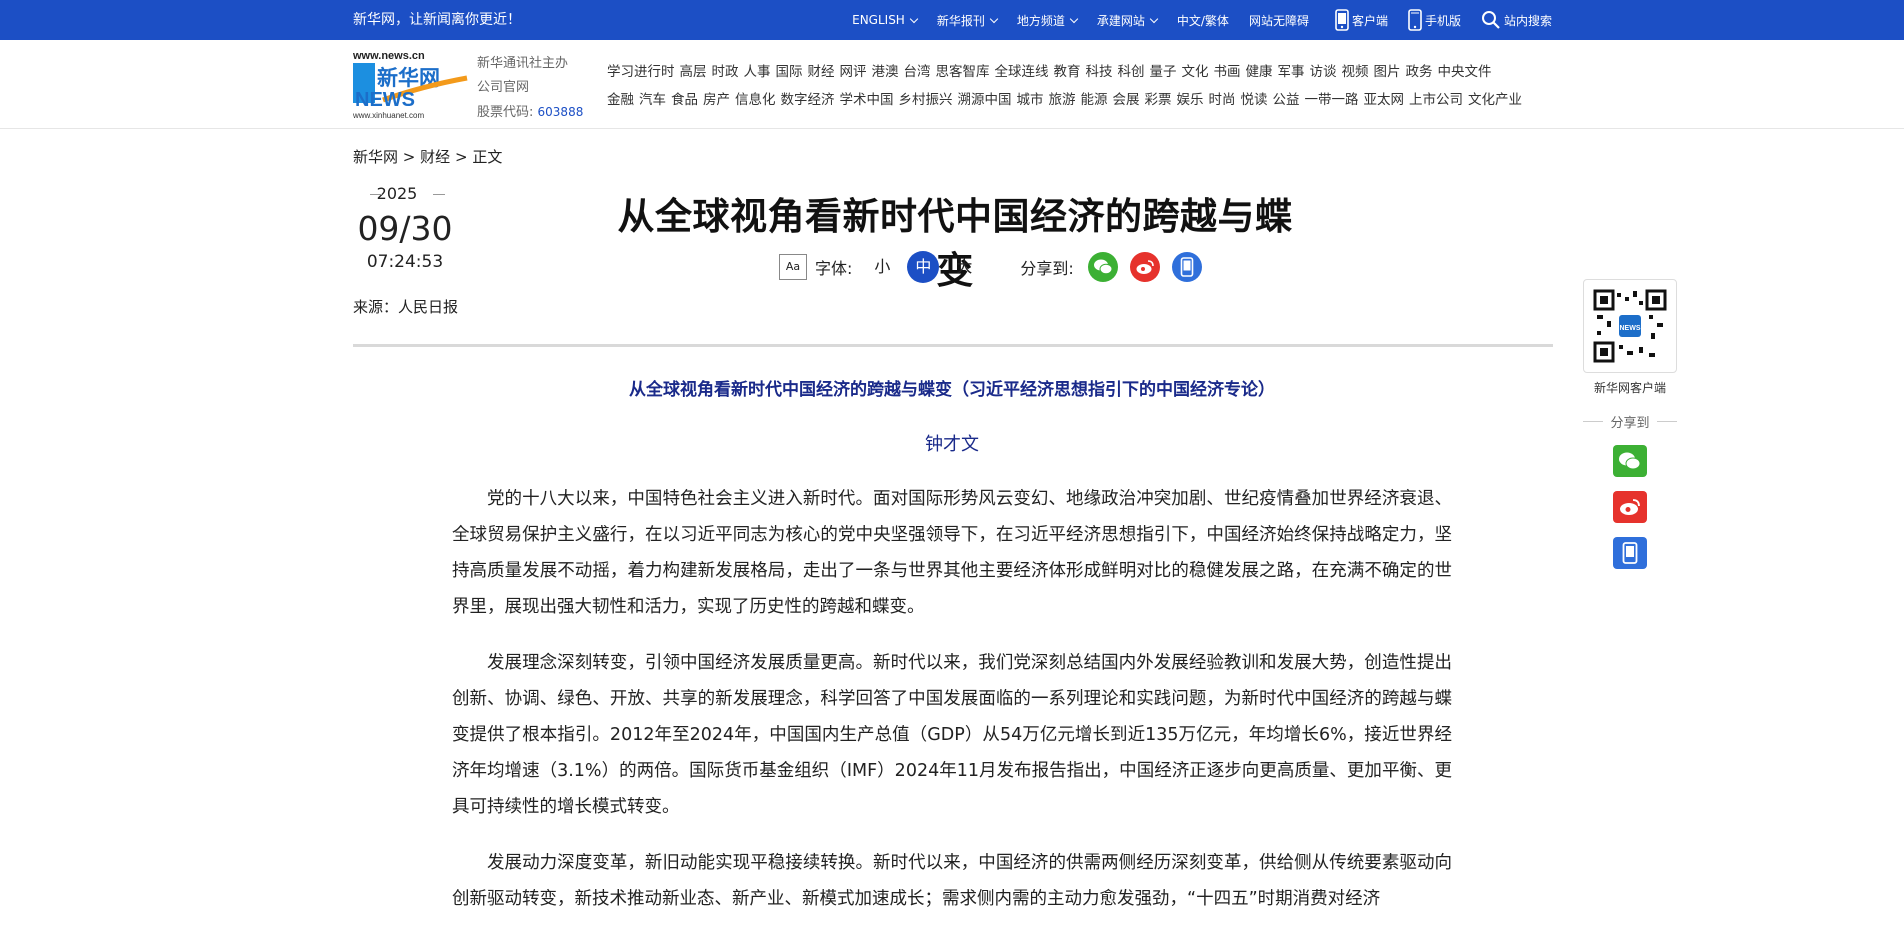 Image resolution: width=1904 pixels, height=937 pixels. I want to click on nav-client: 客户端, so click(1361, 20).